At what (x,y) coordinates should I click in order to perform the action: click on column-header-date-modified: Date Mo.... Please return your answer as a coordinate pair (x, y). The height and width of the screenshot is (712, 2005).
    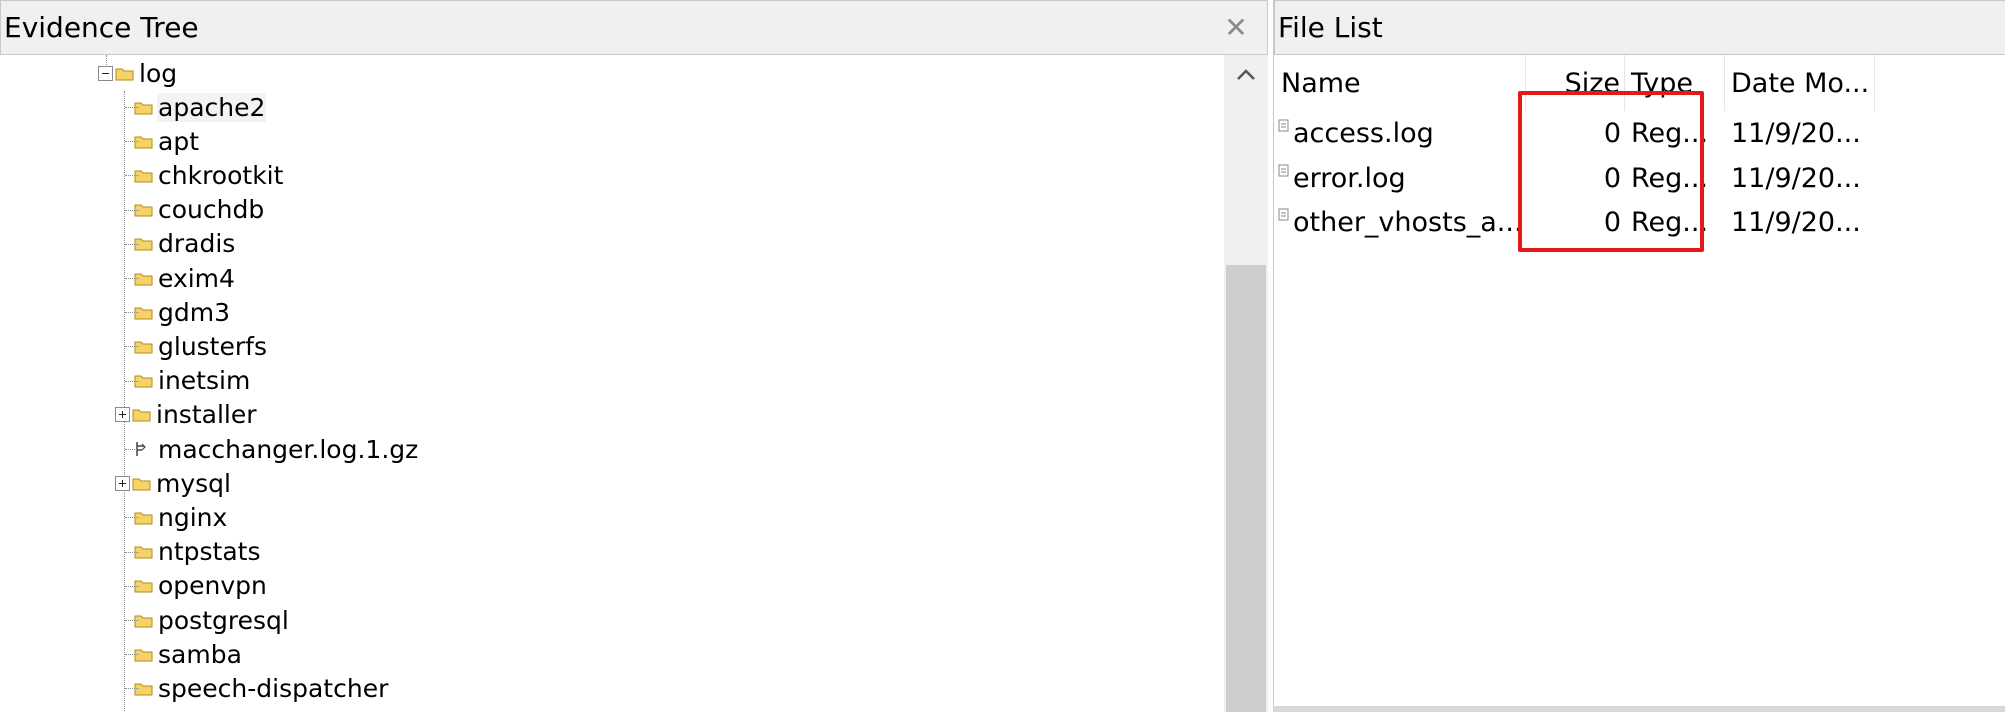
    Looking at the image, I should click on (1800, 83).